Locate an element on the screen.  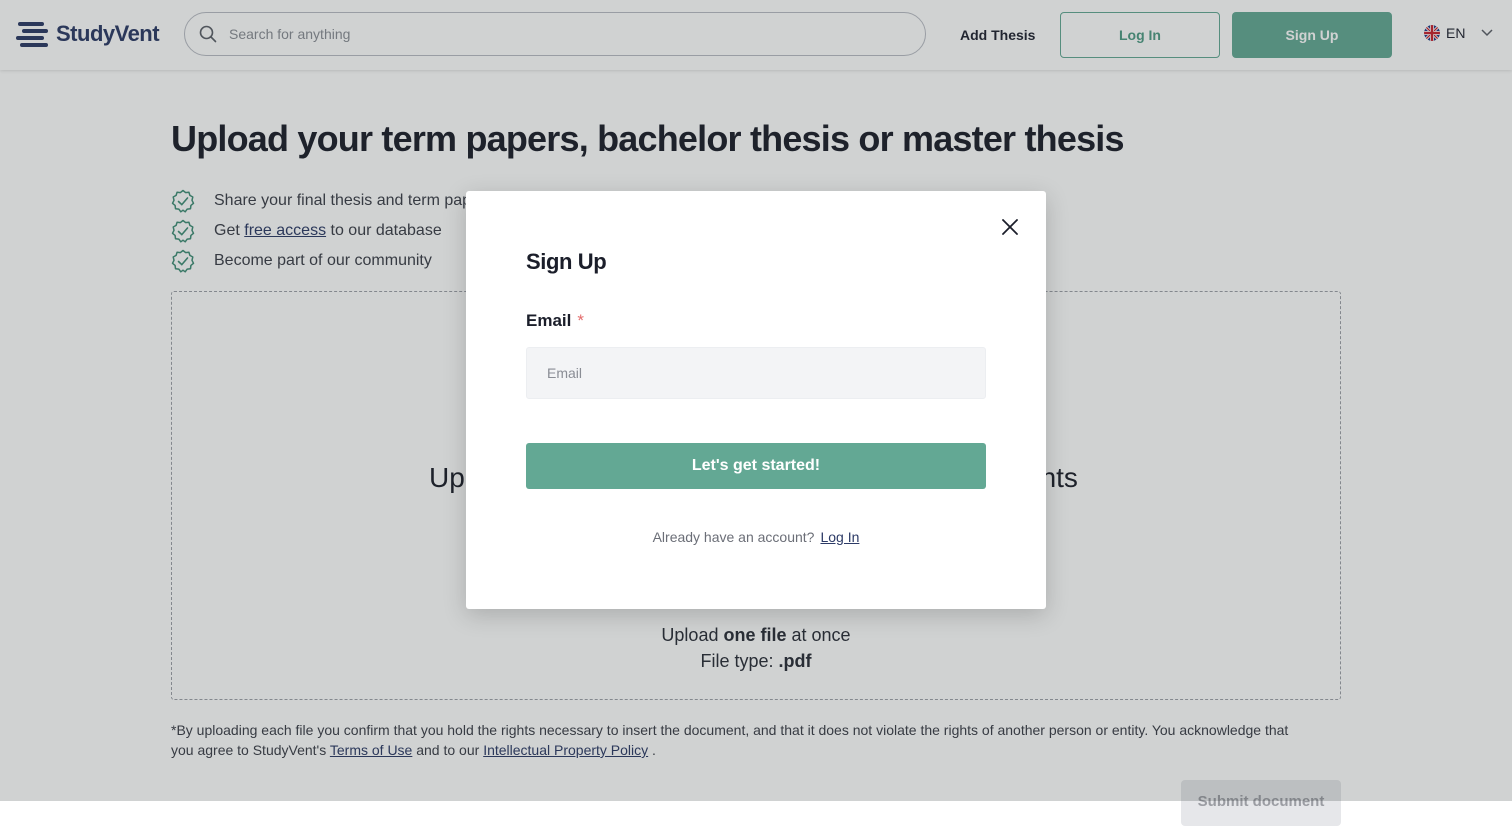
already-account: Already have an account? Log In is located at coordinates (756, 537).